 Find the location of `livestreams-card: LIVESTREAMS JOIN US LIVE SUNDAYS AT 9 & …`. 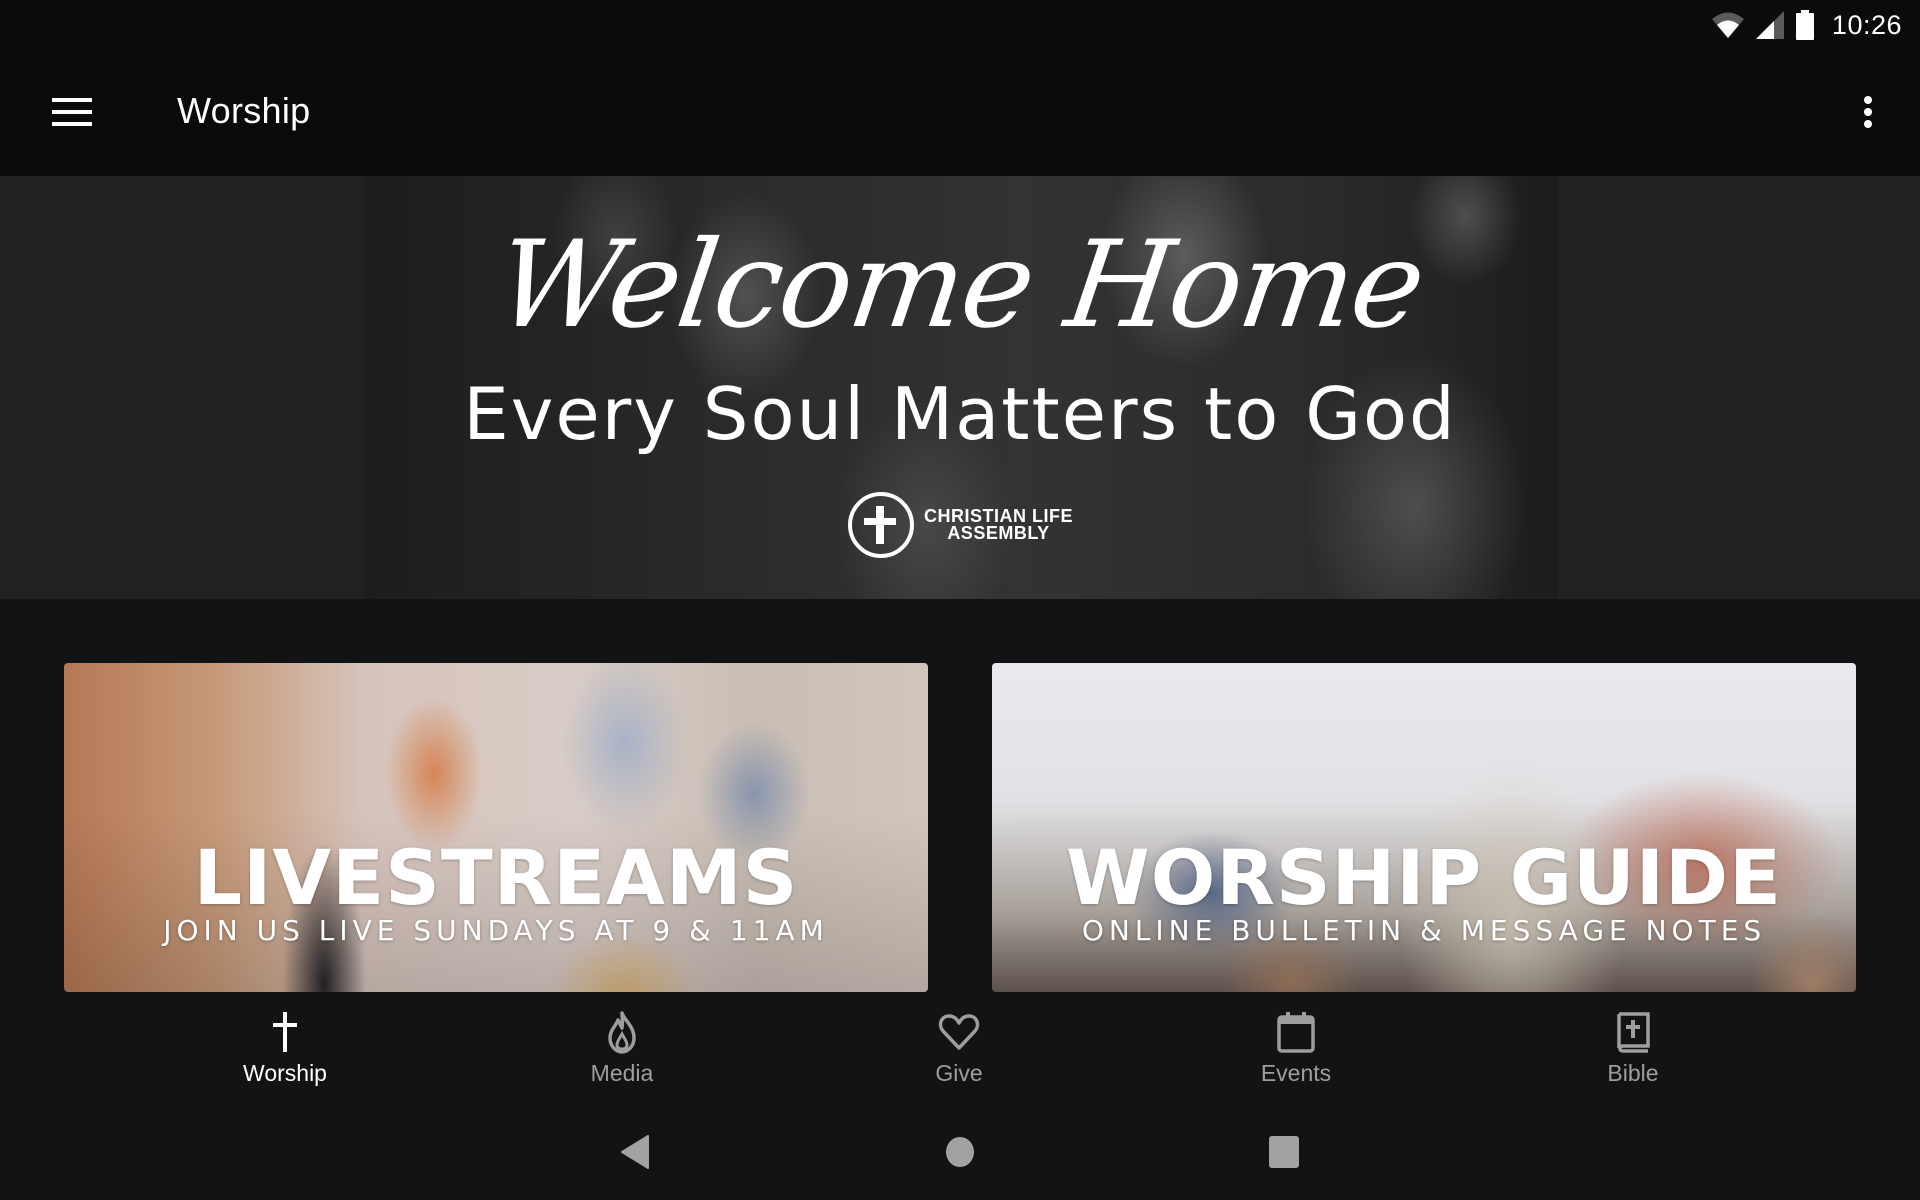

livestreams-card: LIVESTREAMS JOIN US LIVE SUNDAYS AT 9 & … is located at coordinates (496, 827).